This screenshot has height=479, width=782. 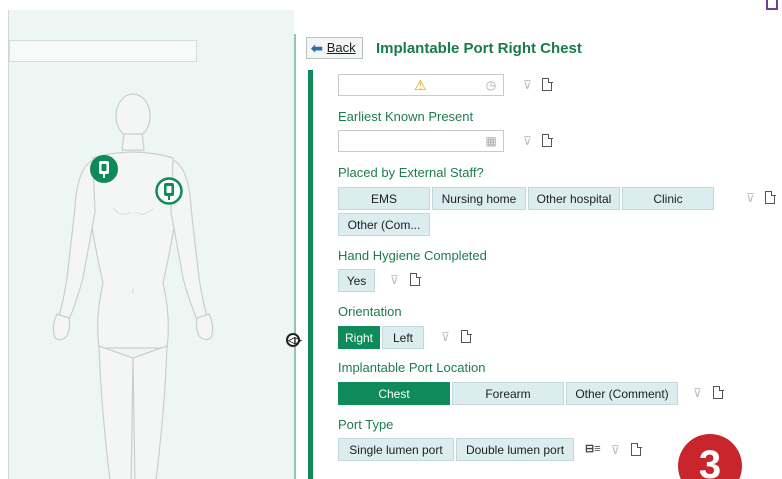 I want to click on top-strip, so click(x=391, y=5).